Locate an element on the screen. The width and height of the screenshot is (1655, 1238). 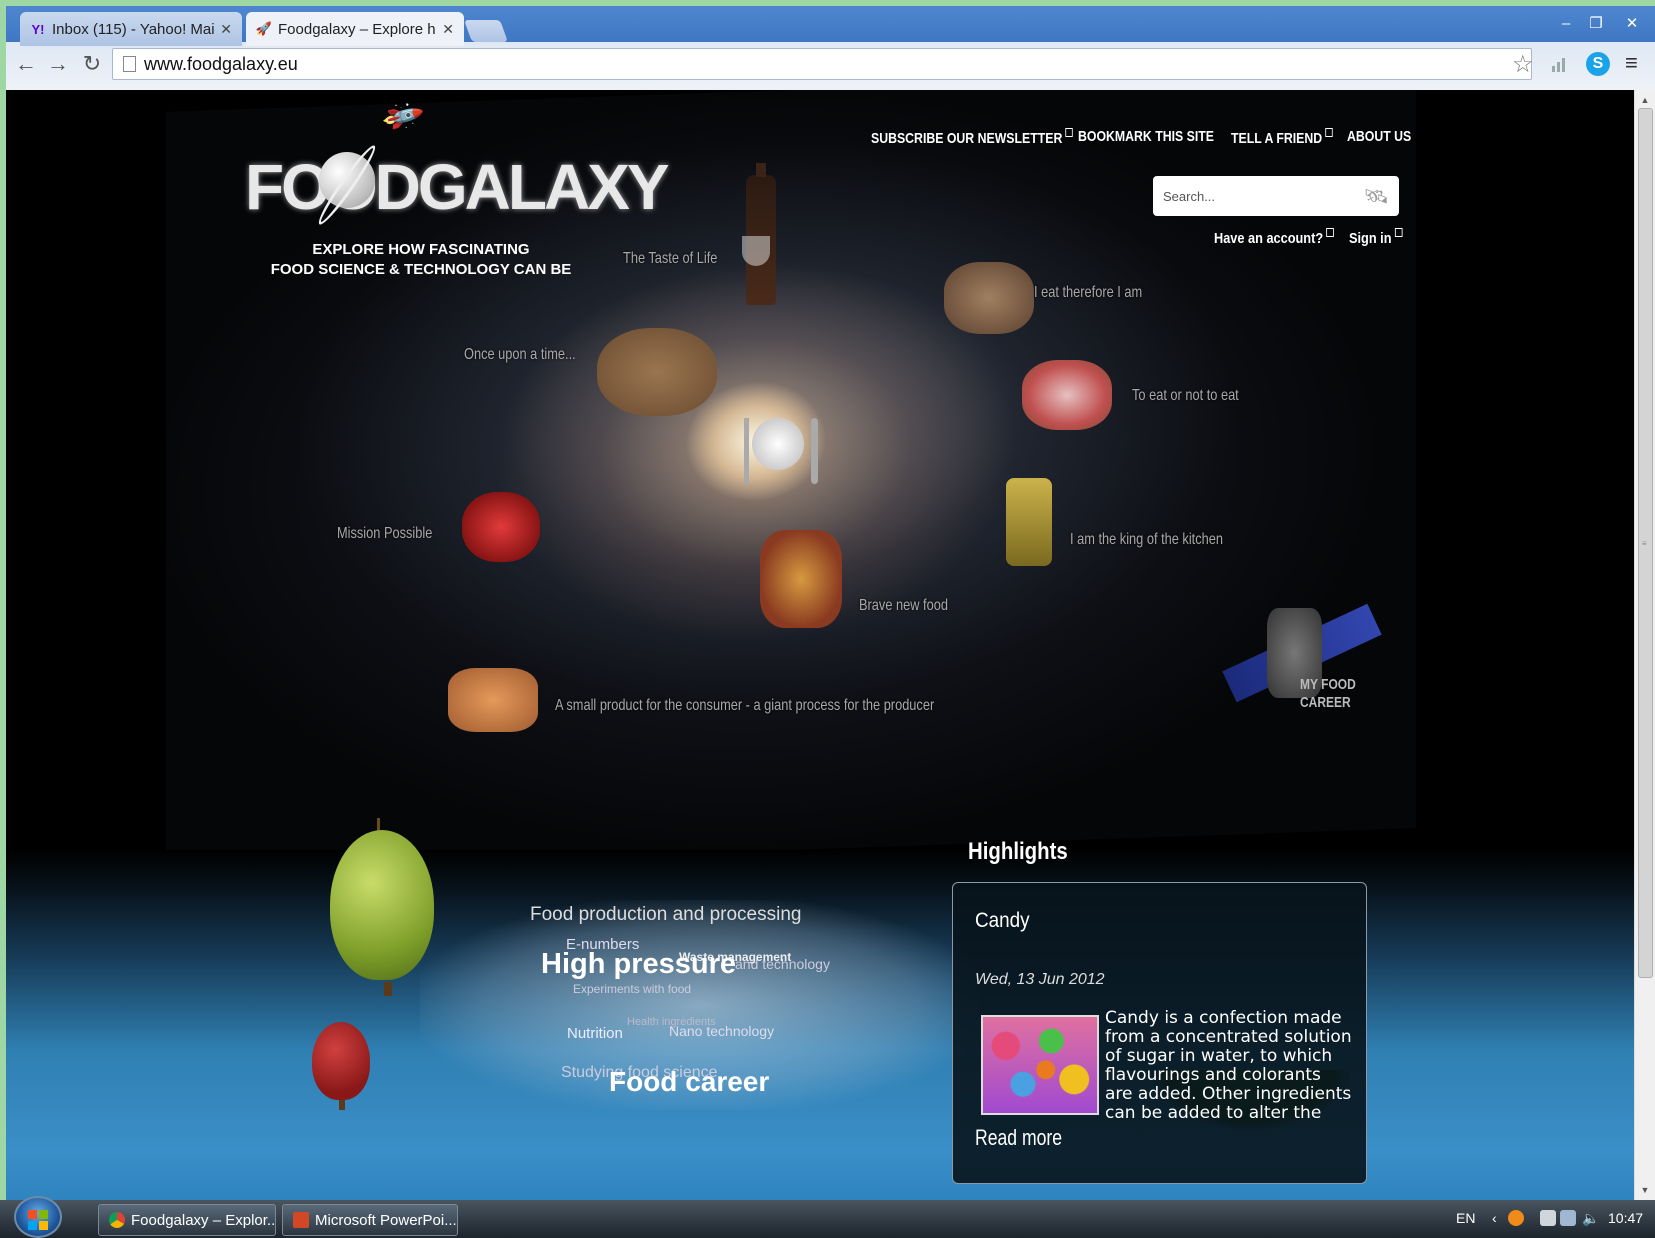
skype-icon: S is located at coordinates (1598, 64).